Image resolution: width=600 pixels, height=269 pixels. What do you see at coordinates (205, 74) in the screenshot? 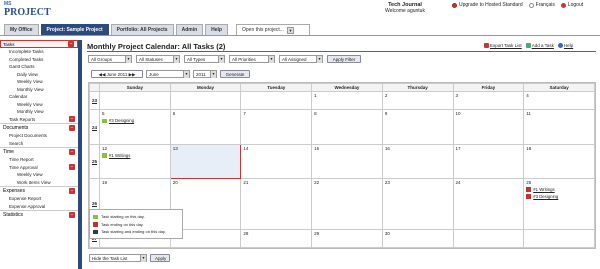
I see `year-select: 2011 ▼` at bounding box center [205, 74].